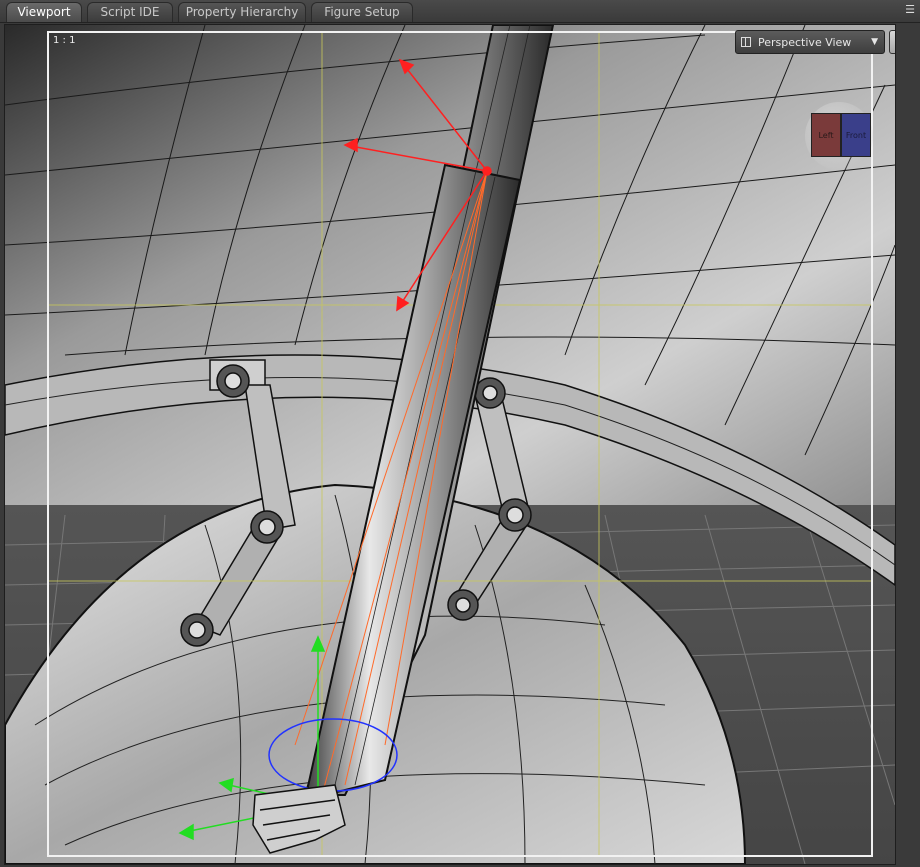 This screenshot has height=867, width=920. What do you see at coordinates (44, 12) in the screenshot?
I see `tab-viewport: Viewport` at bounding box center [44, 12].